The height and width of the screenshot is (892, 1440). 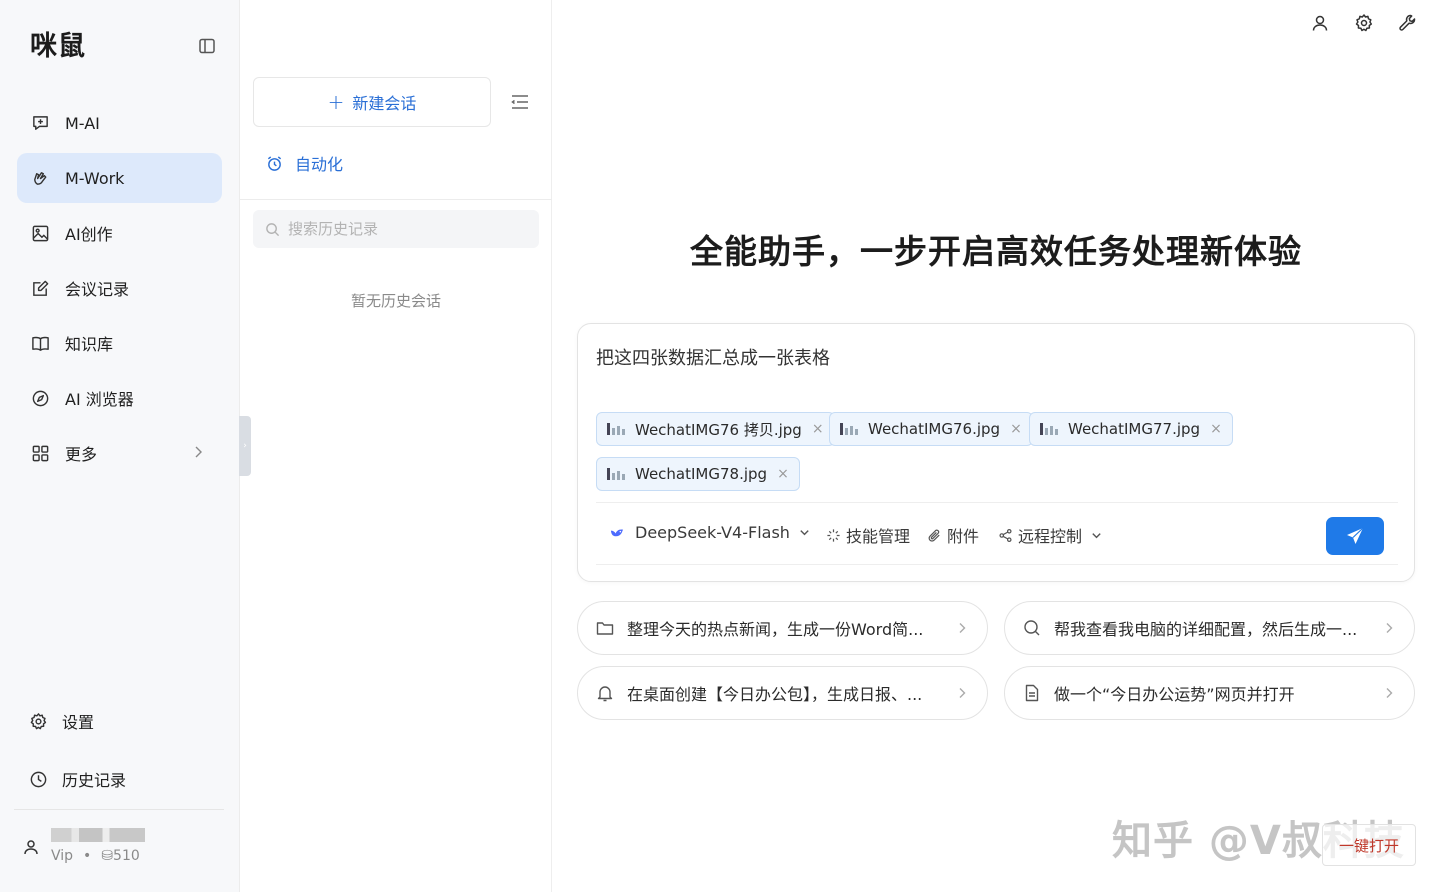 I want to click on search-icon, so click(x=273, y=229).